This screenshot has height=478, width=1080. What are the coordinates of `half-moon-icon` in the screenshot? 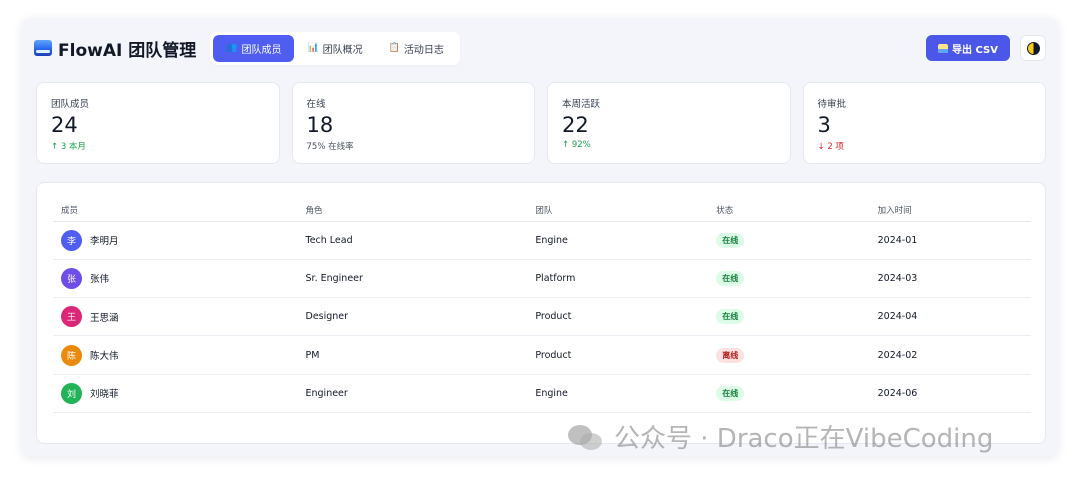 It's located at (1033, 48).